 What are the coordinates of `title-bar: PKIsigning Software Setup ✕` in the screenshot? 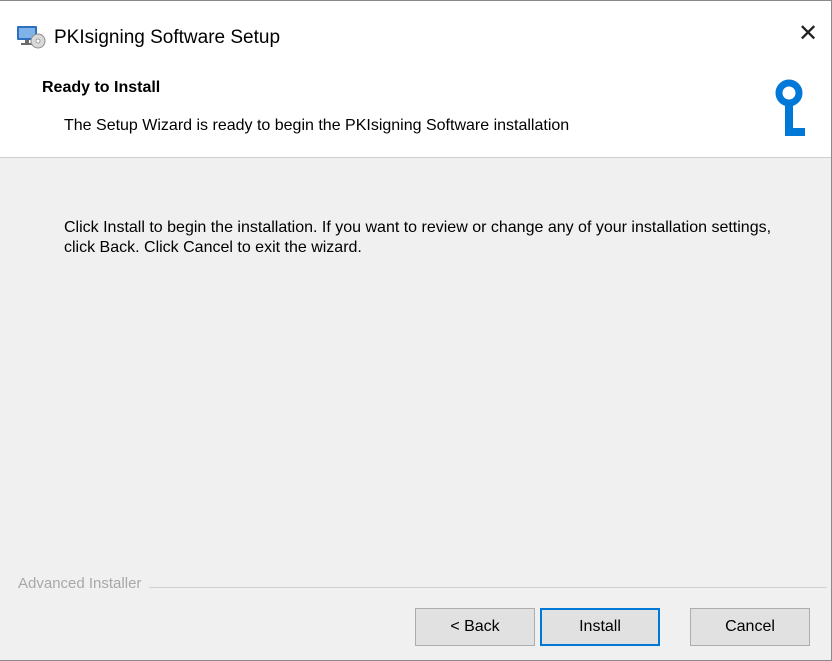 It's located at (415, 31).